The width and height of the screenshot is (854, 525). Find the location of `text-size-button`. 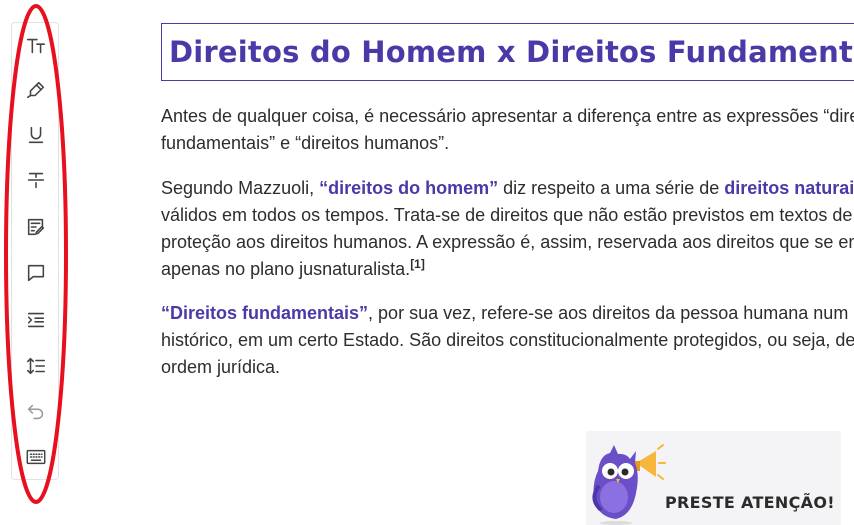

text-size-button is located at coordinates (36, 46).